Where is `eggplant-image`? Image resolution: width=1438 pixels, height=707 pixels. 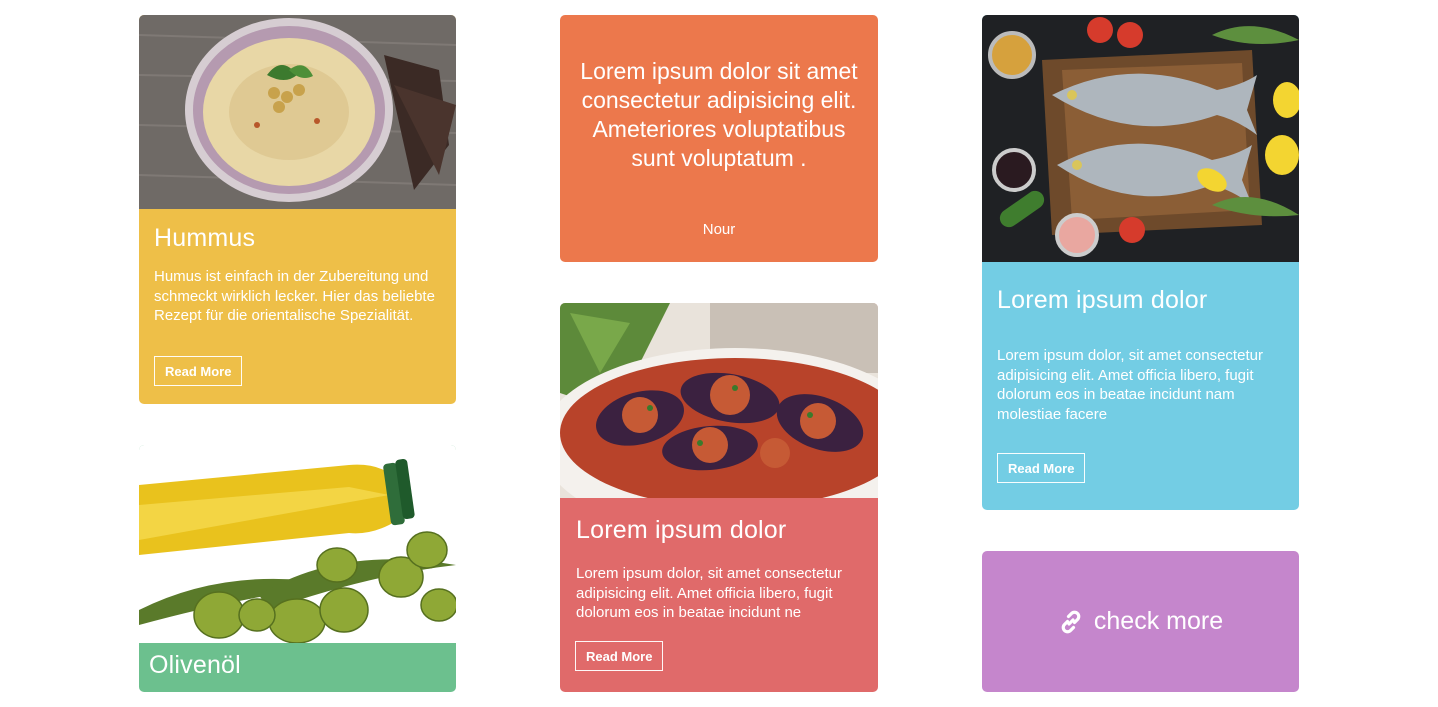 eggplant-image is located at coordinates (719, 400).